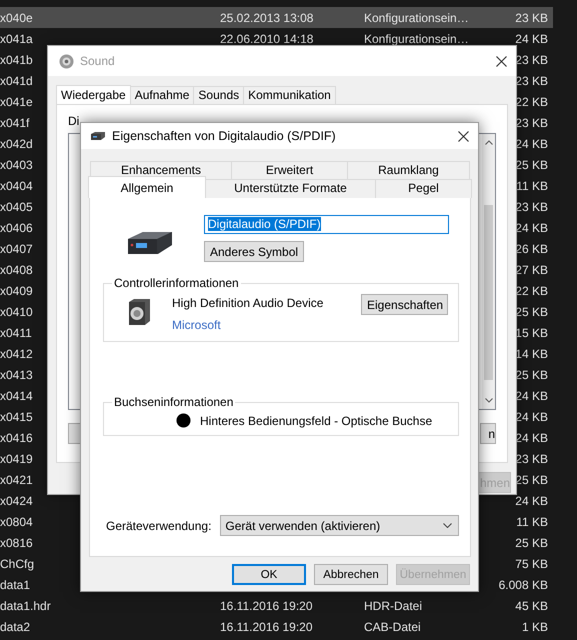 The image size is (577, 640). Describe the element at coordinates (224, 136) in the screenshot. I see `dialog-title: Eigenschaften von Digitalaudio (S/PDIF)` at that location.